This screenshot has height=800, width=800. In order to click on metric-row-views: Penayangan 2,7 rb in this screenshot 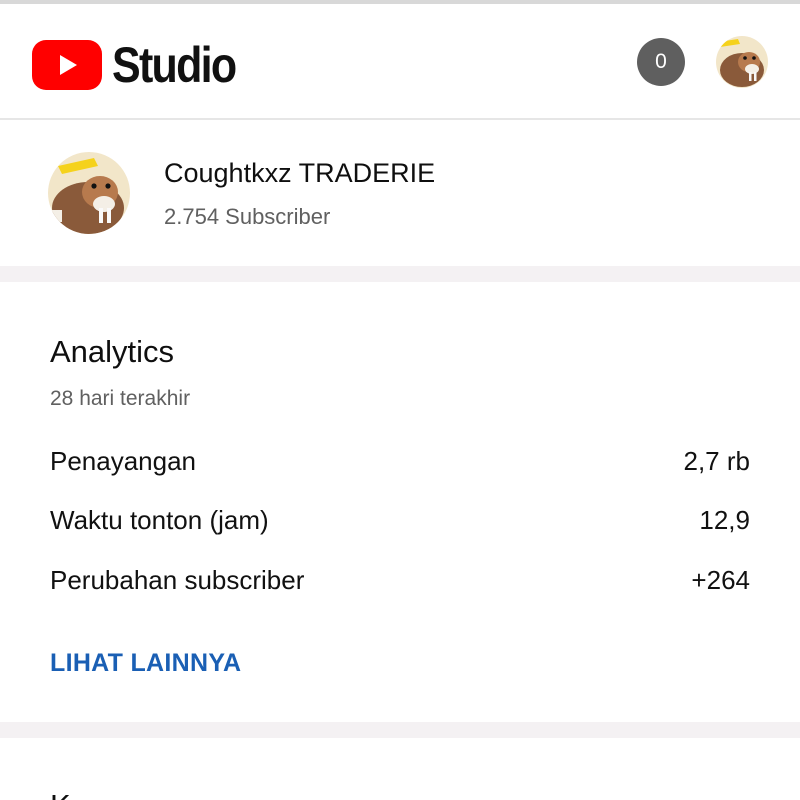, I will do `click(400, 461)`.